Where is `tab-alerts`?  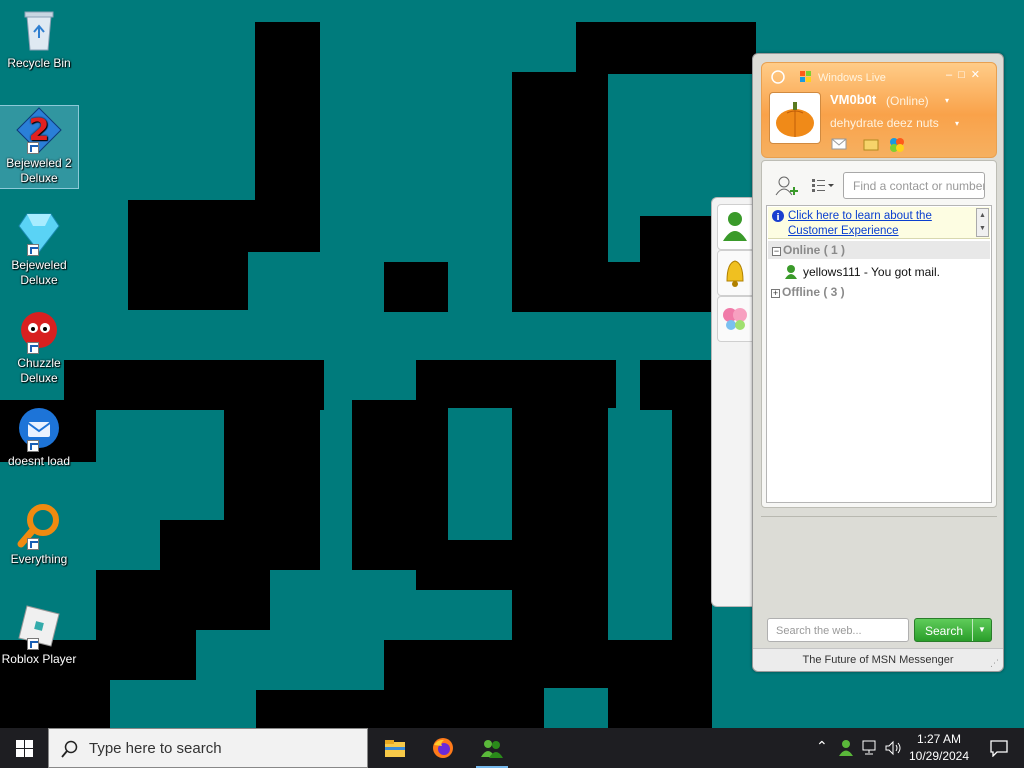
tab-alerts is located at coordinates (735, 273).